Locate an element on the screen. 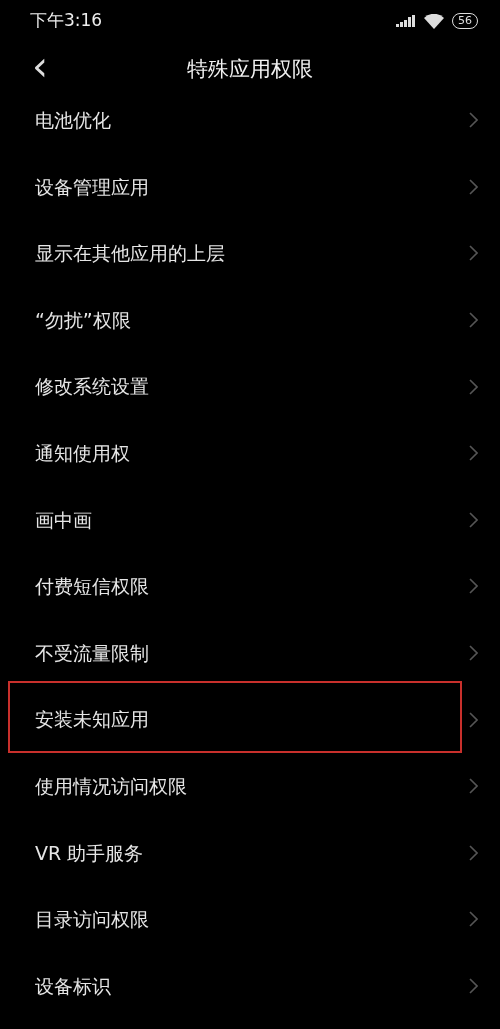 This screenshot has width=500, height=1029. settings-item: 设备管理应用 is located at coordinates (92, 187).